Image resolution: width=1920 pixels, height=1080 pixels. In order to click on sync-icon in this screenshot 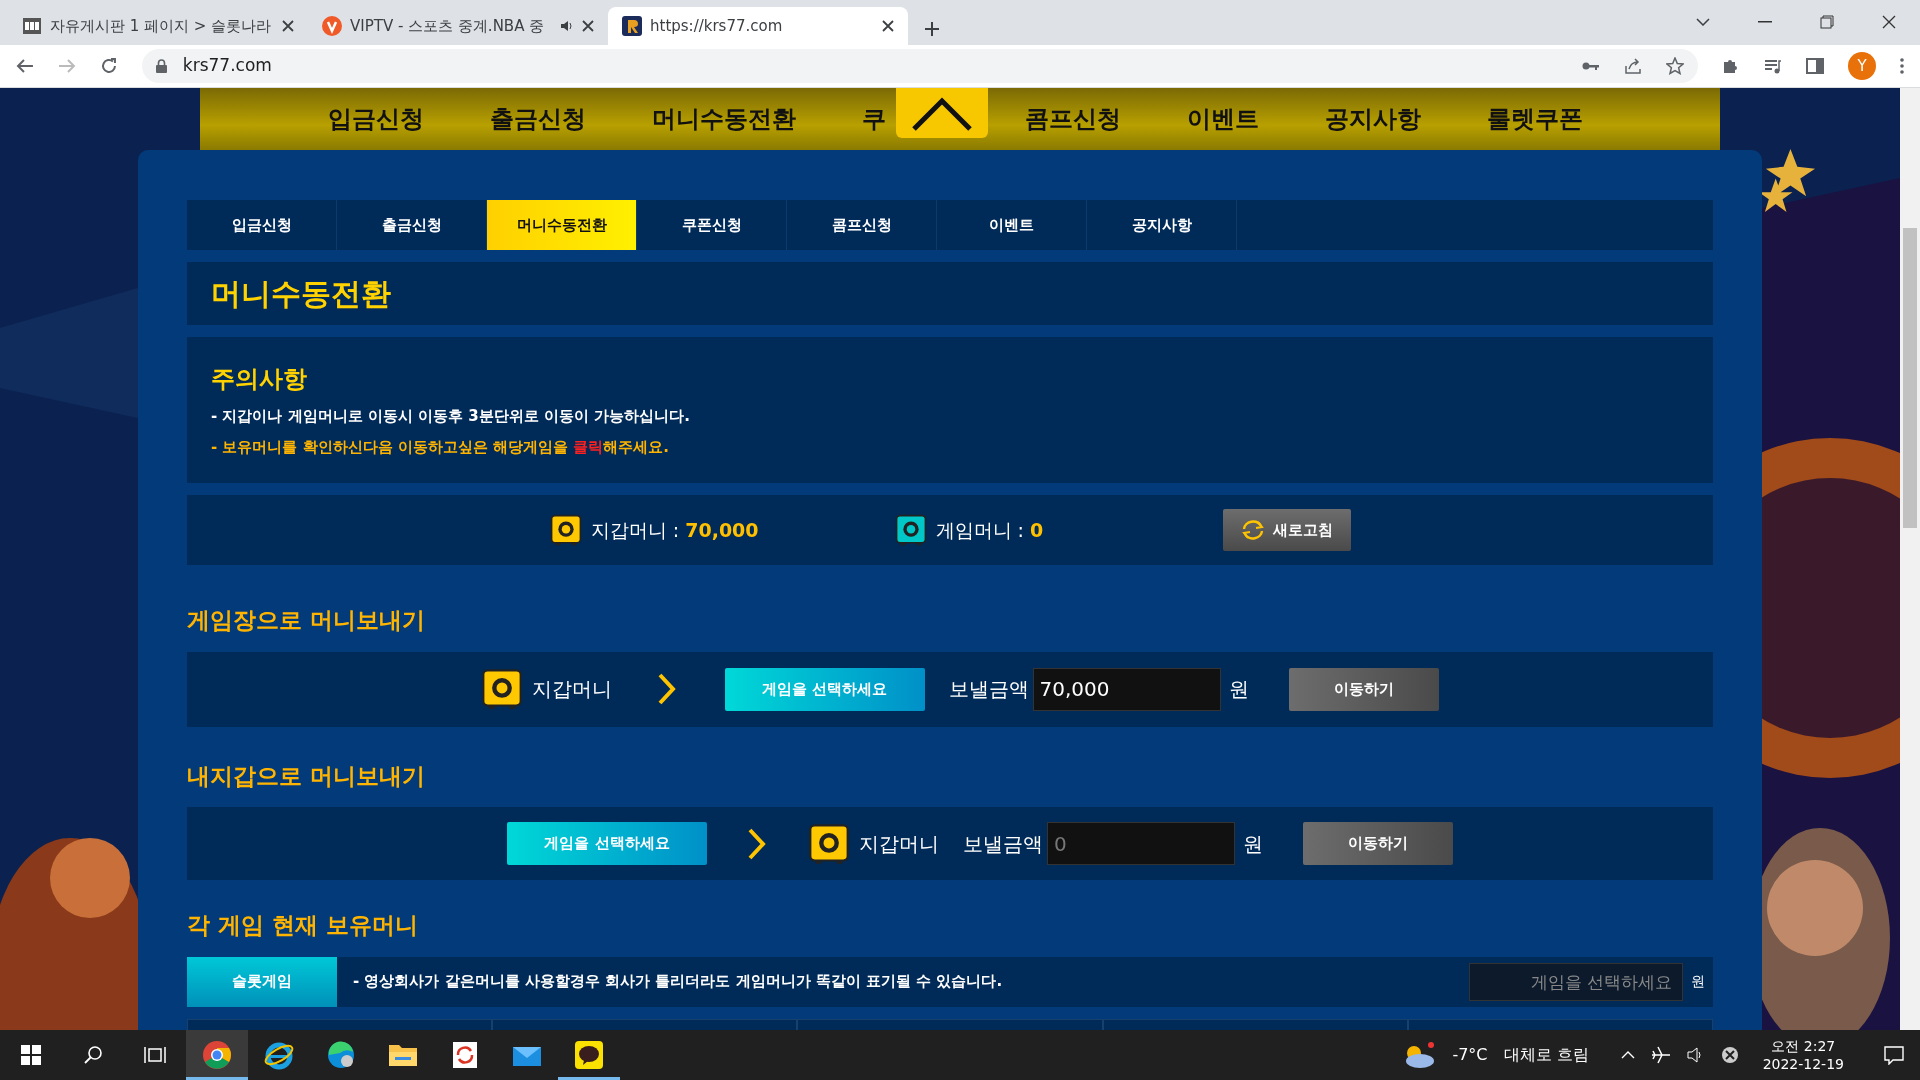, I will do `click(465, 1055)`.